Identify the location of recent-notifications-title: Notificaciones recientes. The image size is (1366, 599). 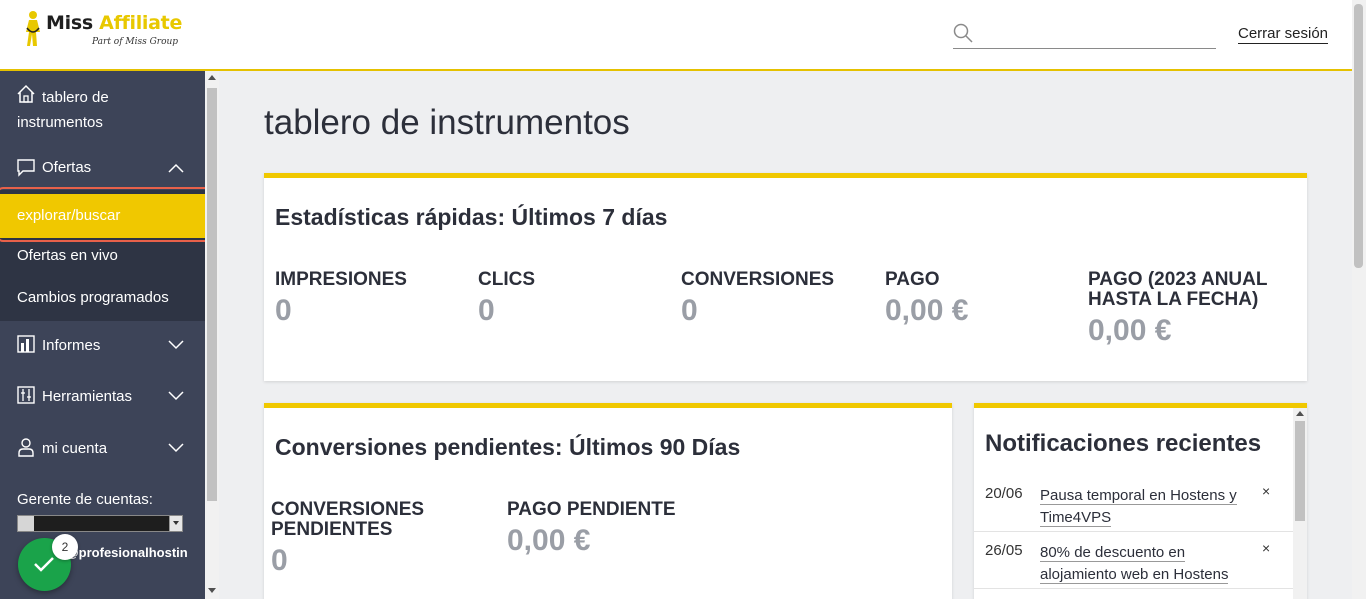
(1123, 443).